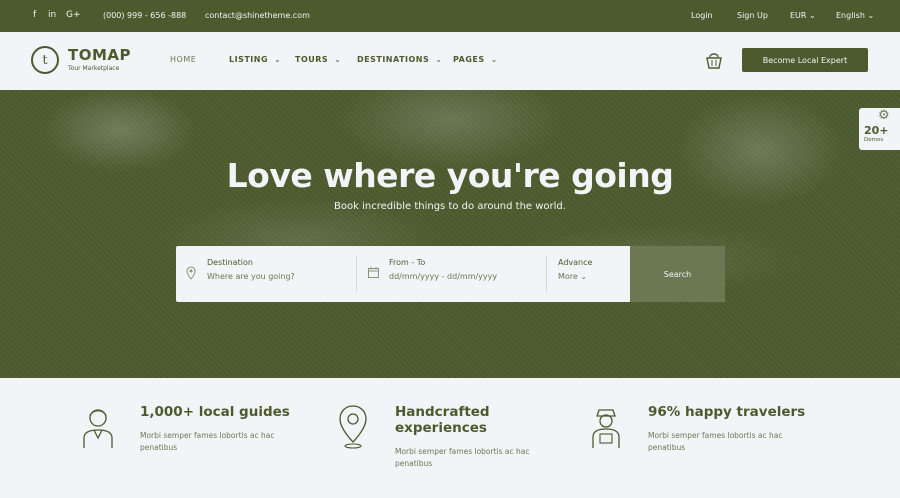 Image resolution: width=900 pixels, height=498 pixels. I want to click on become-local-expert-button: Become Local Expert, so click(805, 60).